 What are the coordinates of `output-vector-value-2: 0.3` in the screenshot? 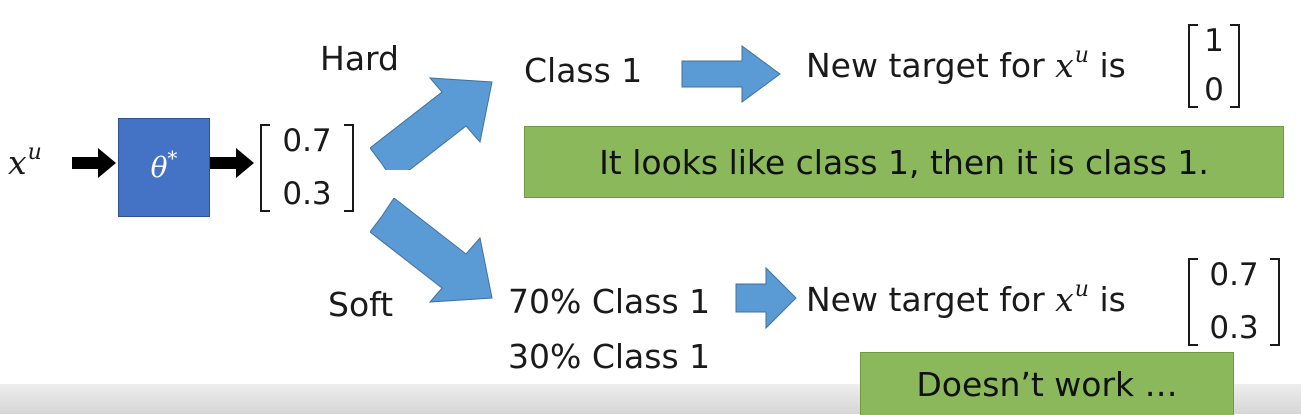 It's located at (307, 194).